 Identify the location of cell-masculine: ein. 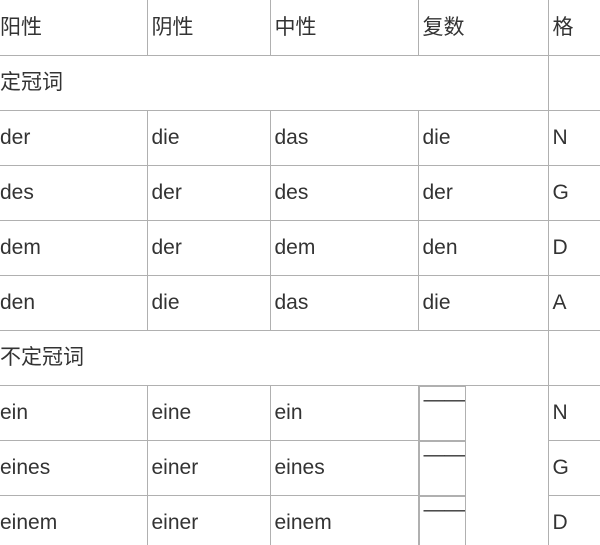
(74, 412).